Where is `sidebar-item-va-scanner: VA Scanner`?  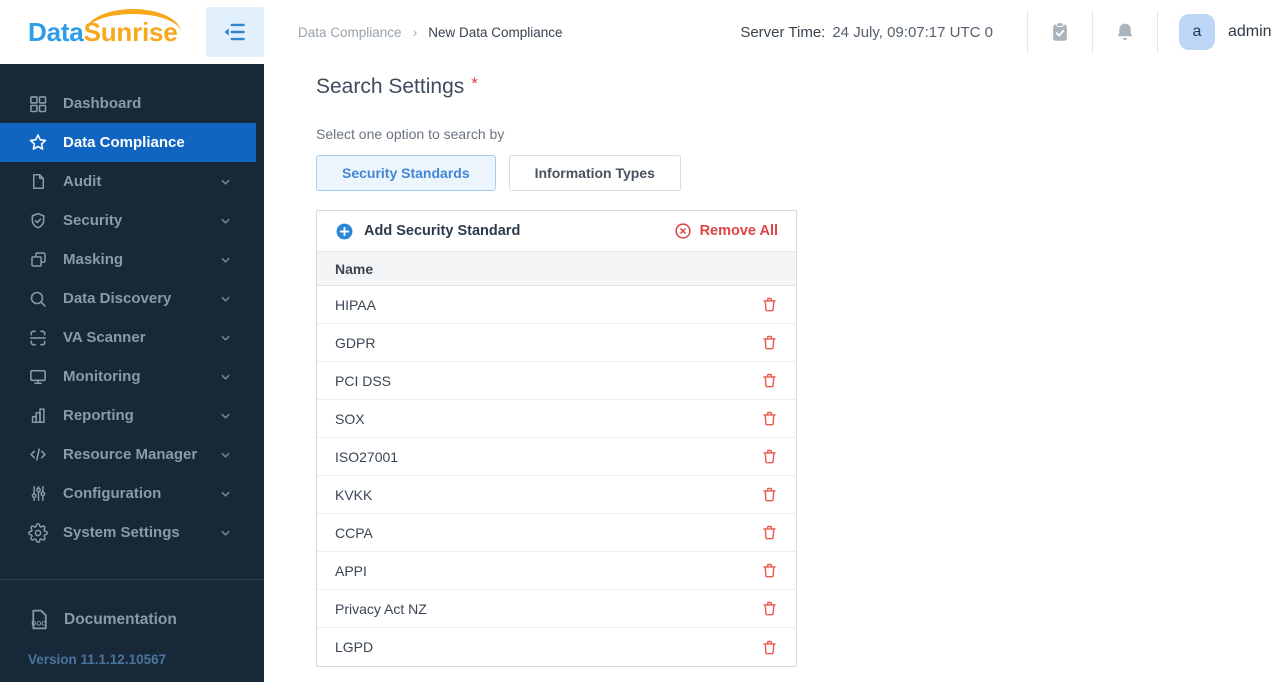 sidebar-item-va-scanner: VA Scanner is located at coordinates (132, 337).